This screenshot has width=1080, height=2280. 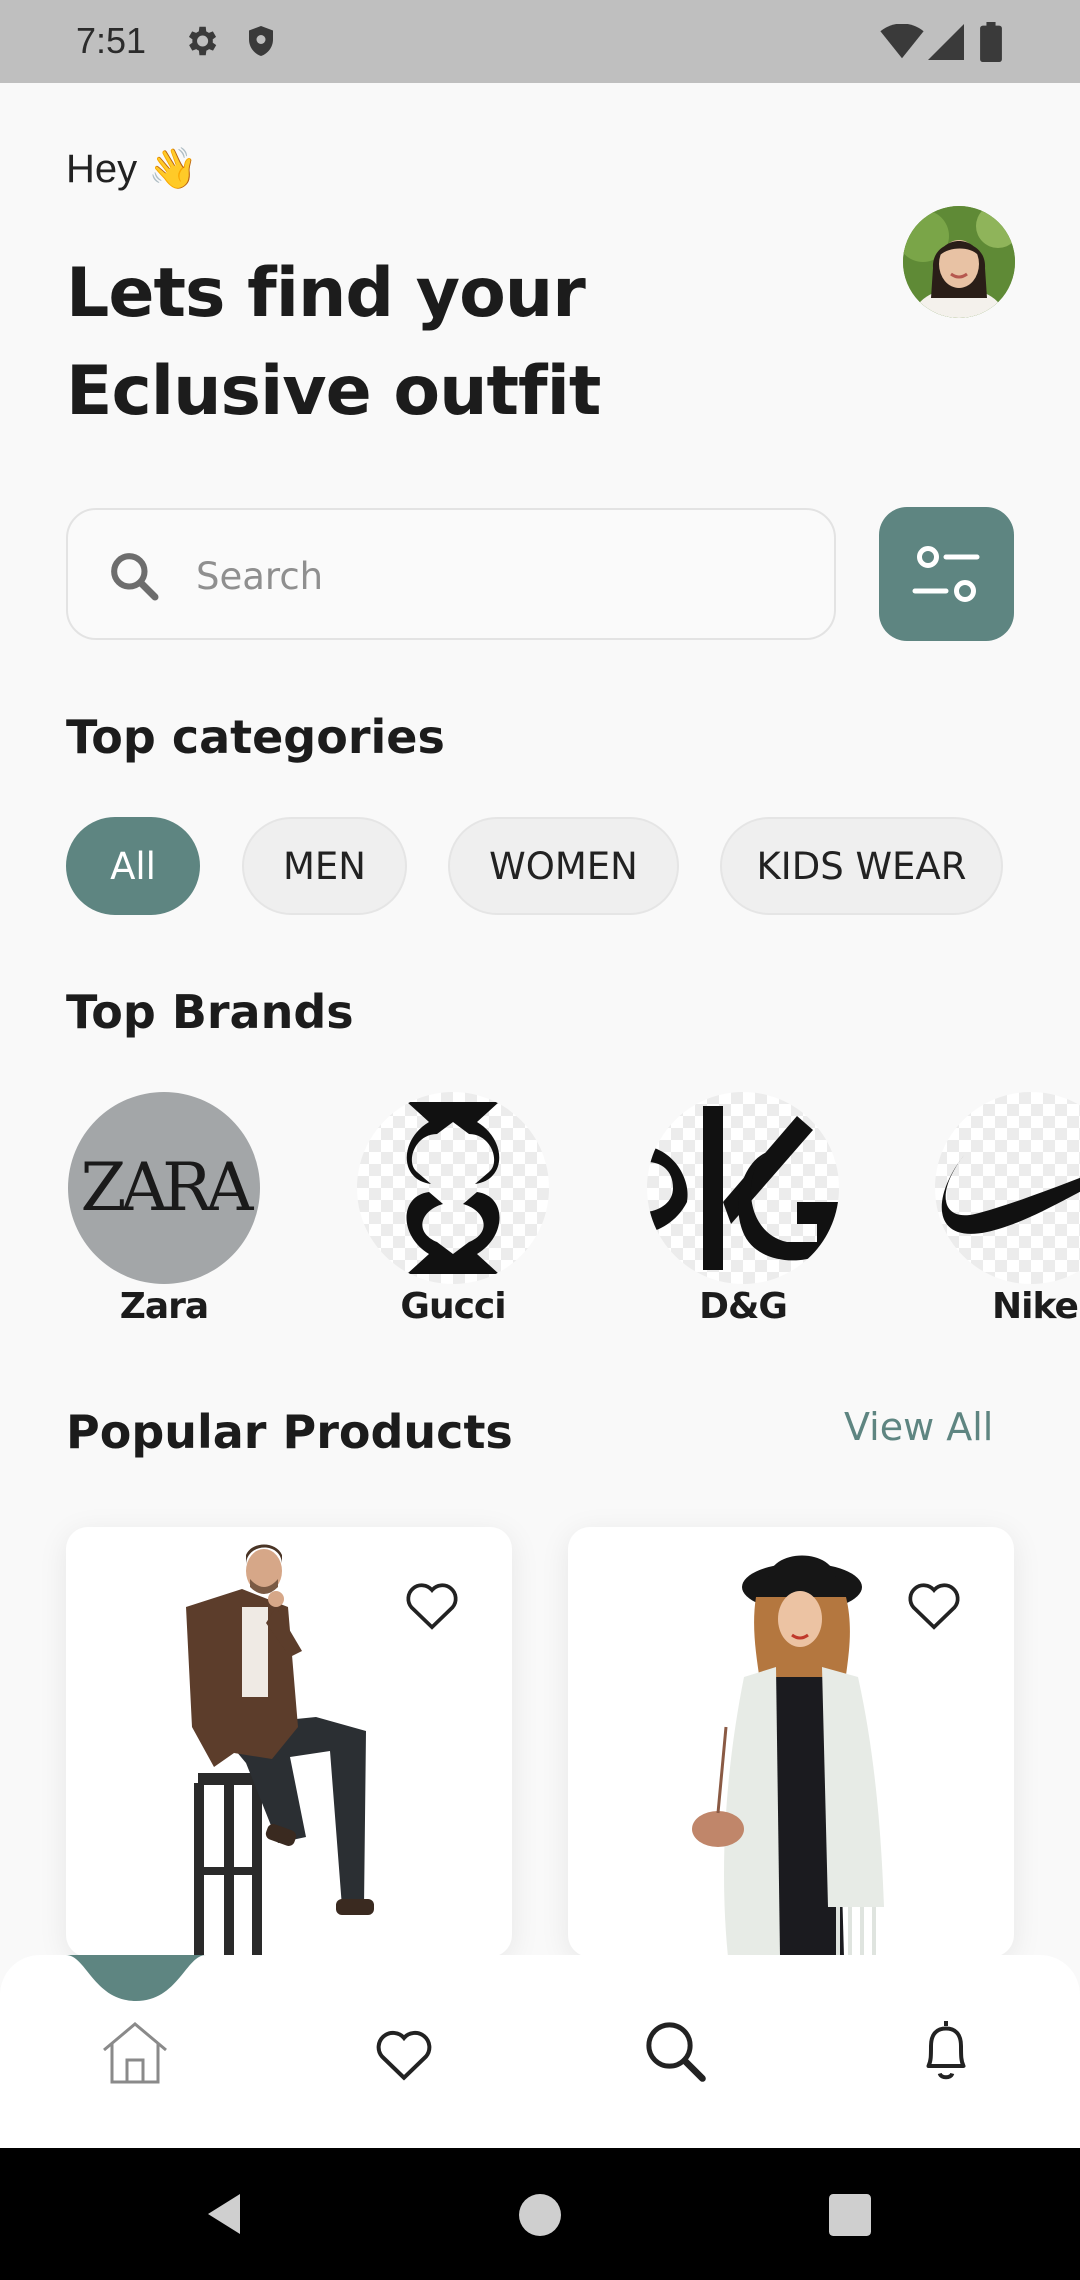 I want to click on zara-logo: ZARA, so click(x=164, y=1188).